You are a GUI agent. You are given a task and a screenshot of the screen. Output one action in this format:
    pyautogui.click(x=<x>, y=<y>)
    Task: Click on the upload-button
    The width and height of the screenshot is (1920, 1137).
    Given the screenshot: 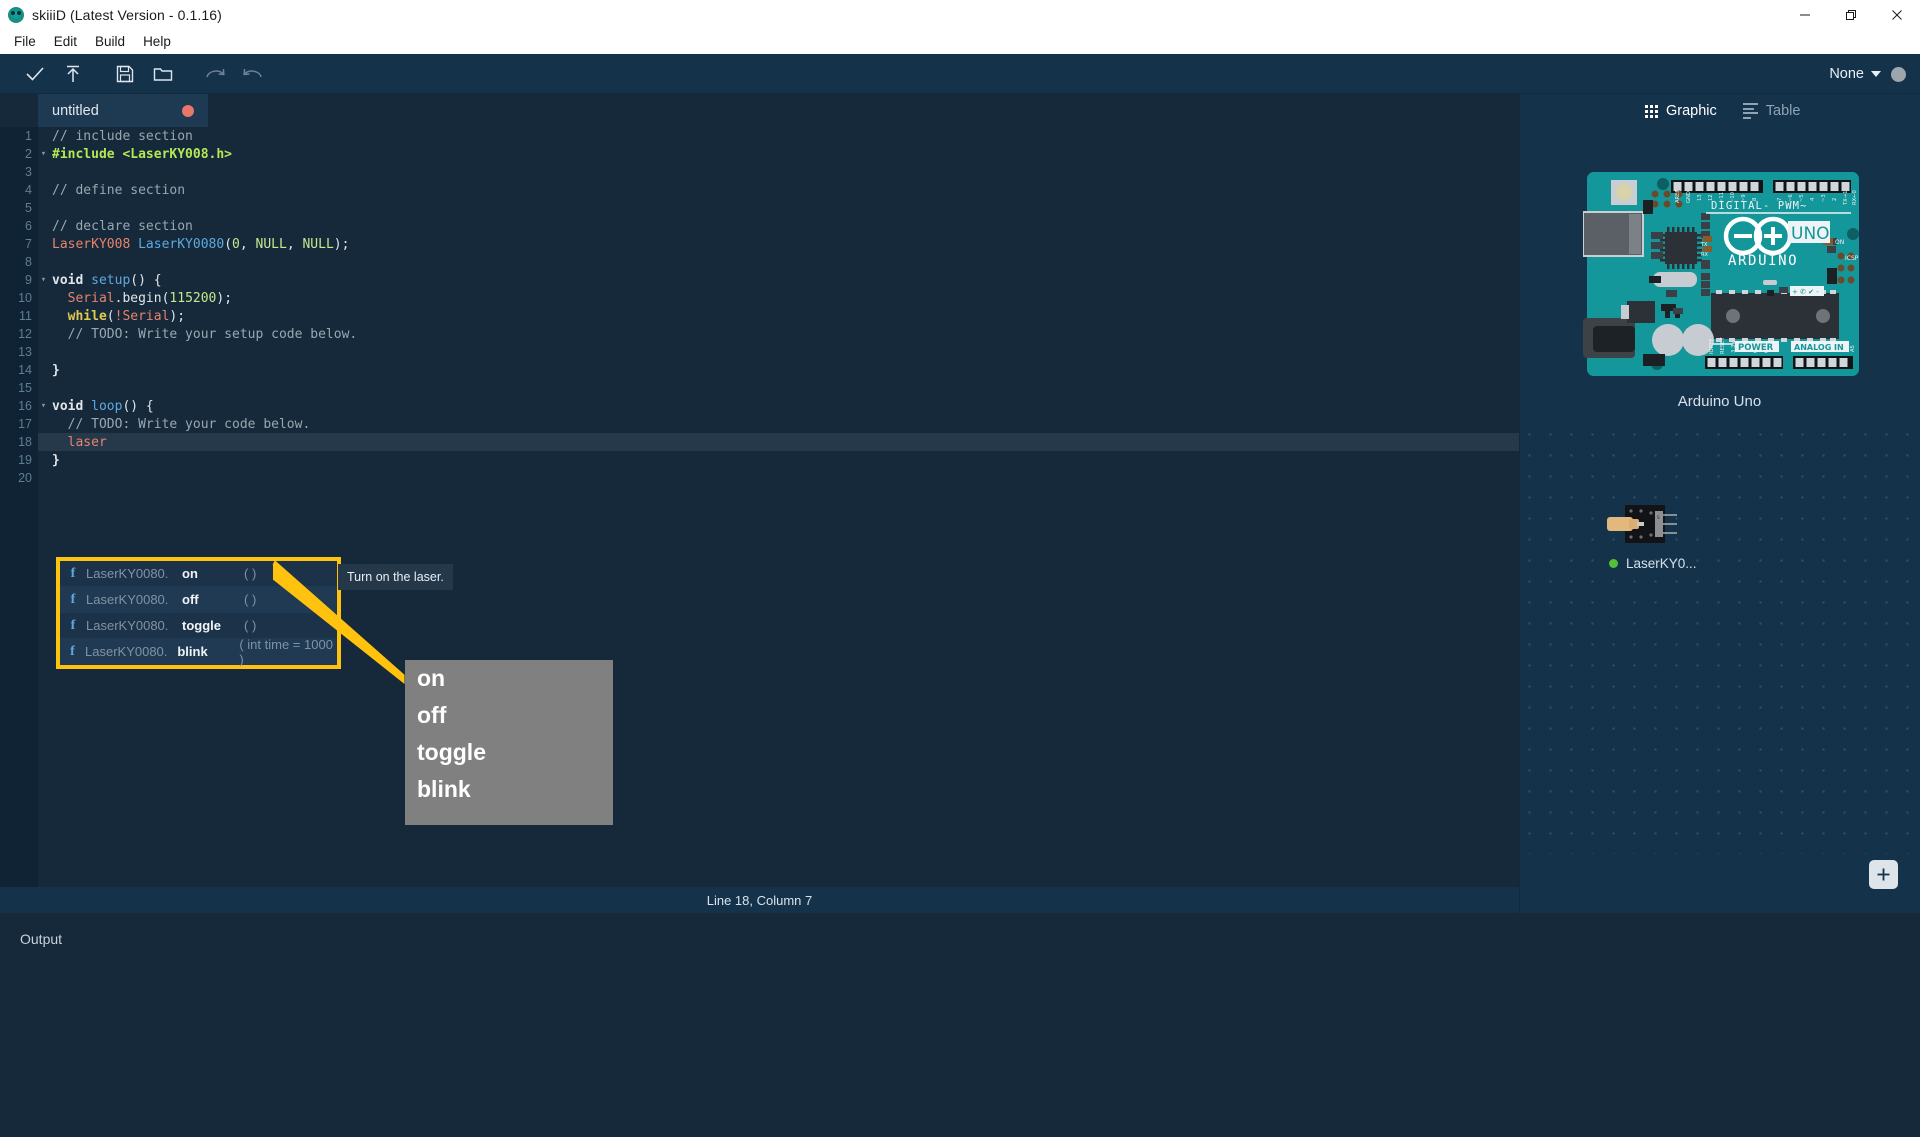 What is the action you would take?
    pyautogui.click(x=73, y=74)
    